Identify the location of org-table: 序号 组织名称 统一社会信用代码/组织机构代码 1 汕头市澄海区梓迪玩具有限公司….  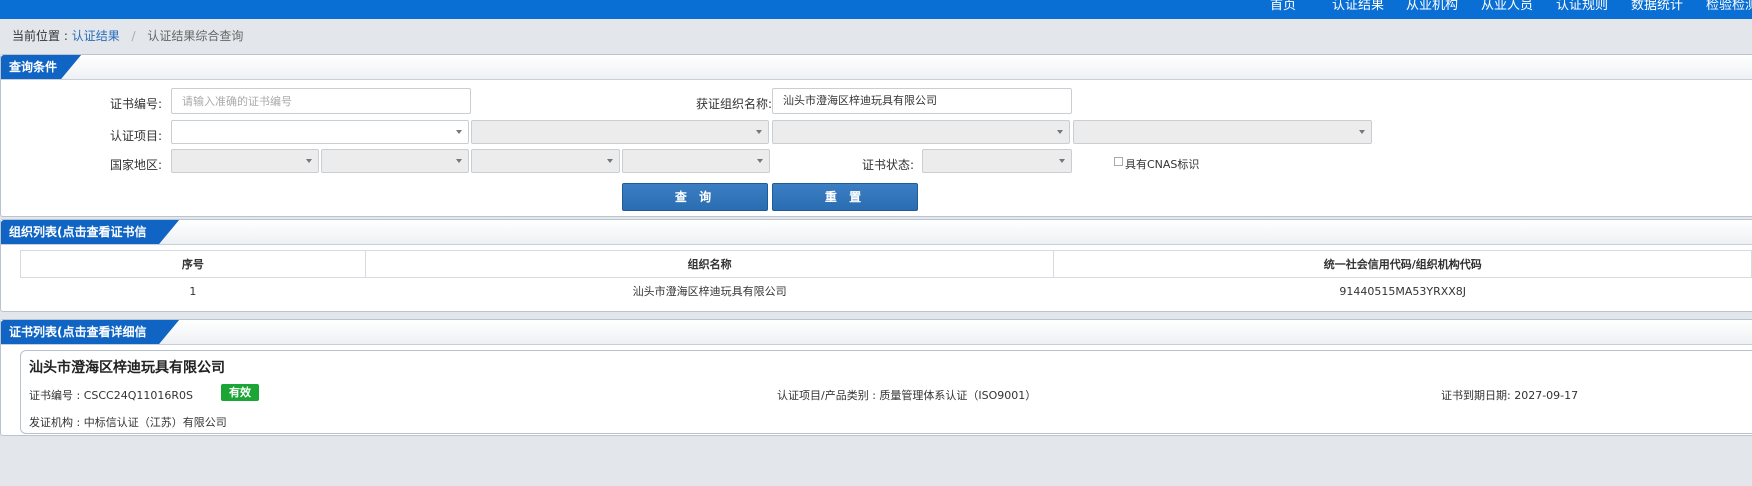
(886, 277).